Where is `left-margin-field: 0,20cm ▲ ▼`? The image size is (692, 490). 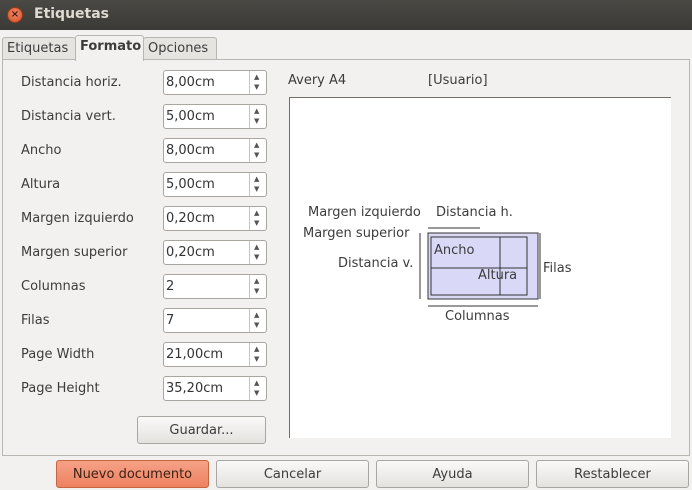 left-margin-field: 0,20cm ▲ ▼ is located at coordinates (215, 218).